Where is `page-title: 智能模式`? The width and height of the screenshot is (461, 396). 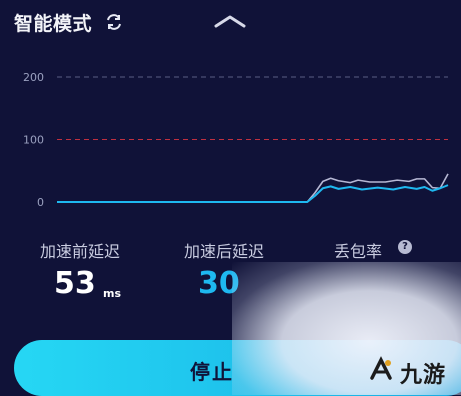 page-title: 智能模式 is located at coordinates (53, 24).